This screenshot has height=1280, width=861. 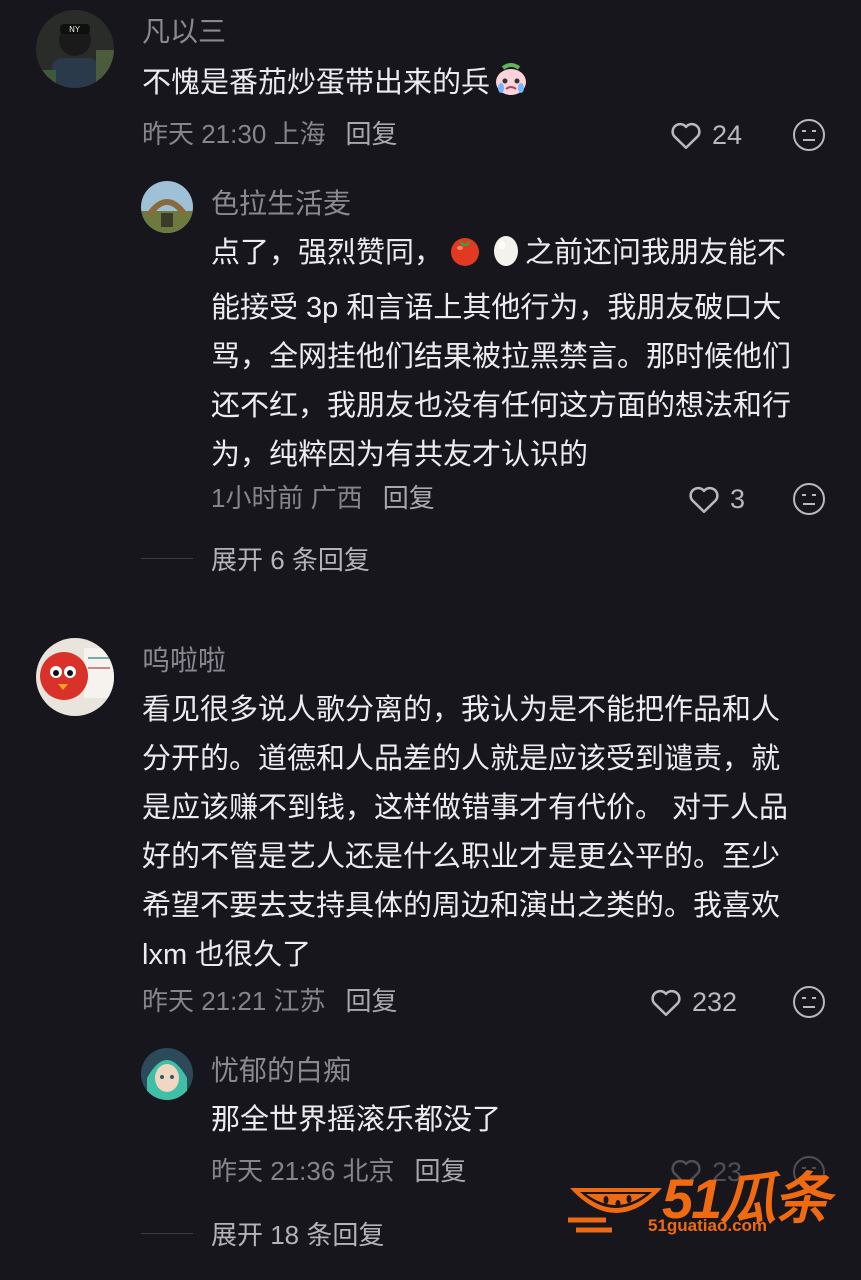 What do you see at coordinates (316, 83) in the screenshot?
I see `comment-text-body: 不愧是番茄炒蛋带出来的兵` at bounding box center [316, 83].